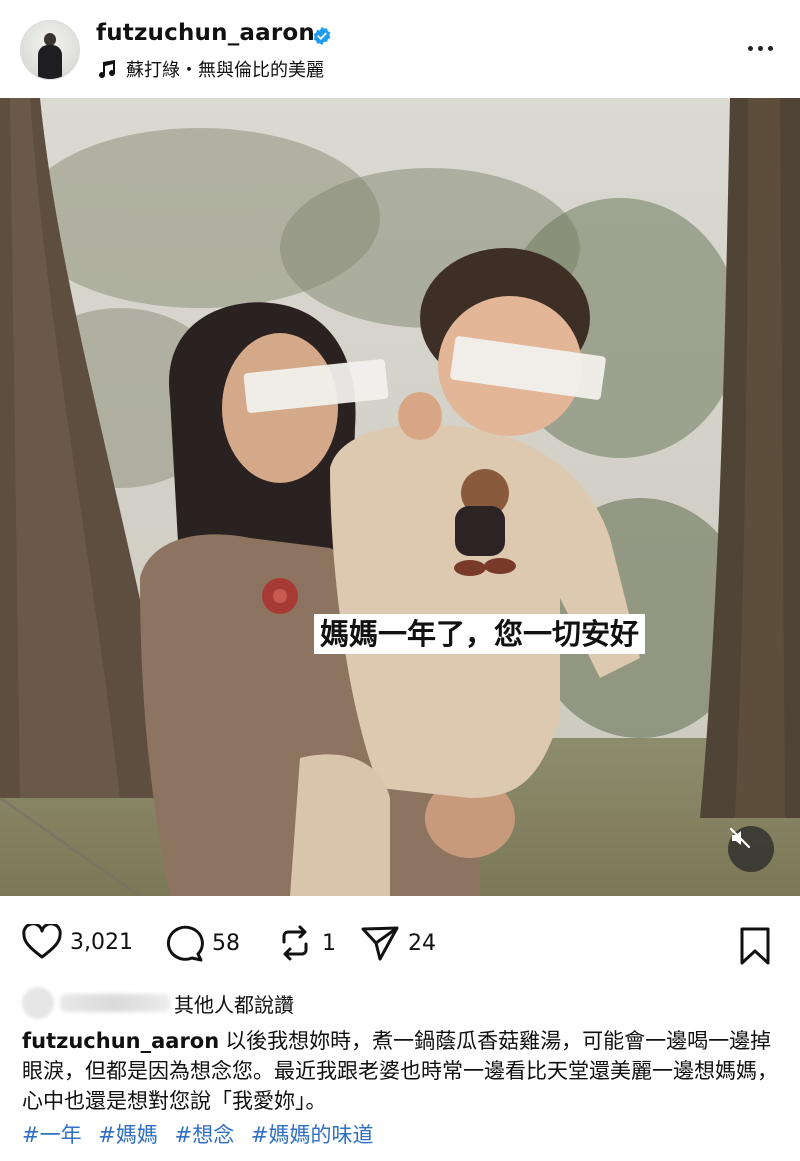 The width and height of the screenshot is (800, 1161). What do you see at coordinates (50, 50) in the screenshot?
I see `avatar` at bounding box center [50, 50].